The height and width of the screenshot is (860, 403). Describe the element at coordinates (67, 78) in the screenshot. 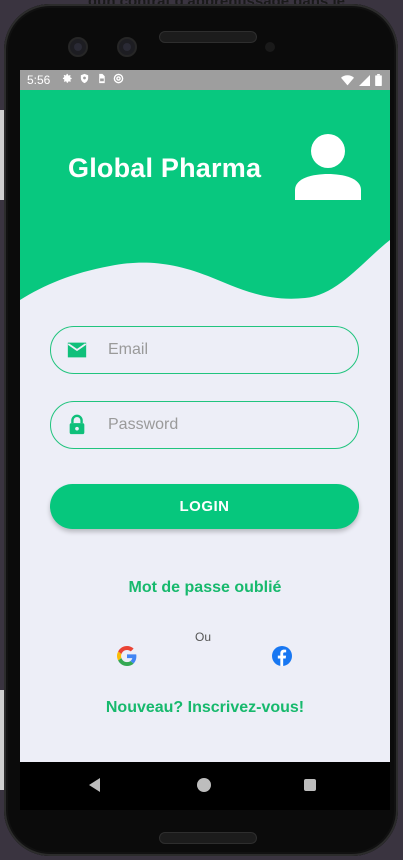

I see `settings-icon` at that location.